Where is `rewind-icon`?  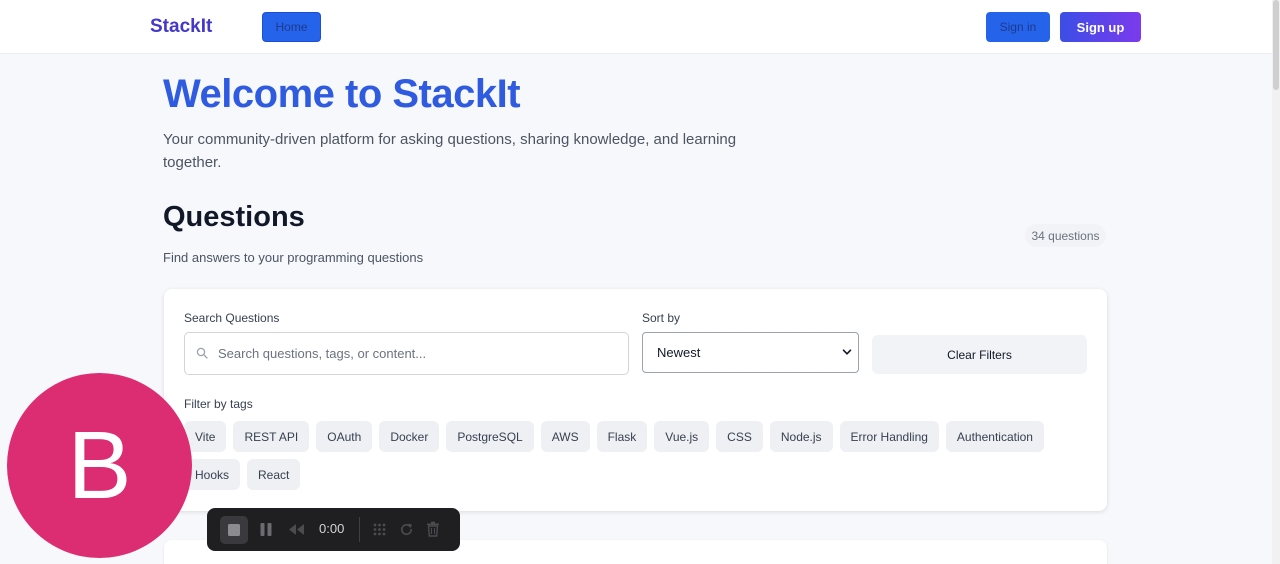 rewind-icon is located at coordinates (296, 529).